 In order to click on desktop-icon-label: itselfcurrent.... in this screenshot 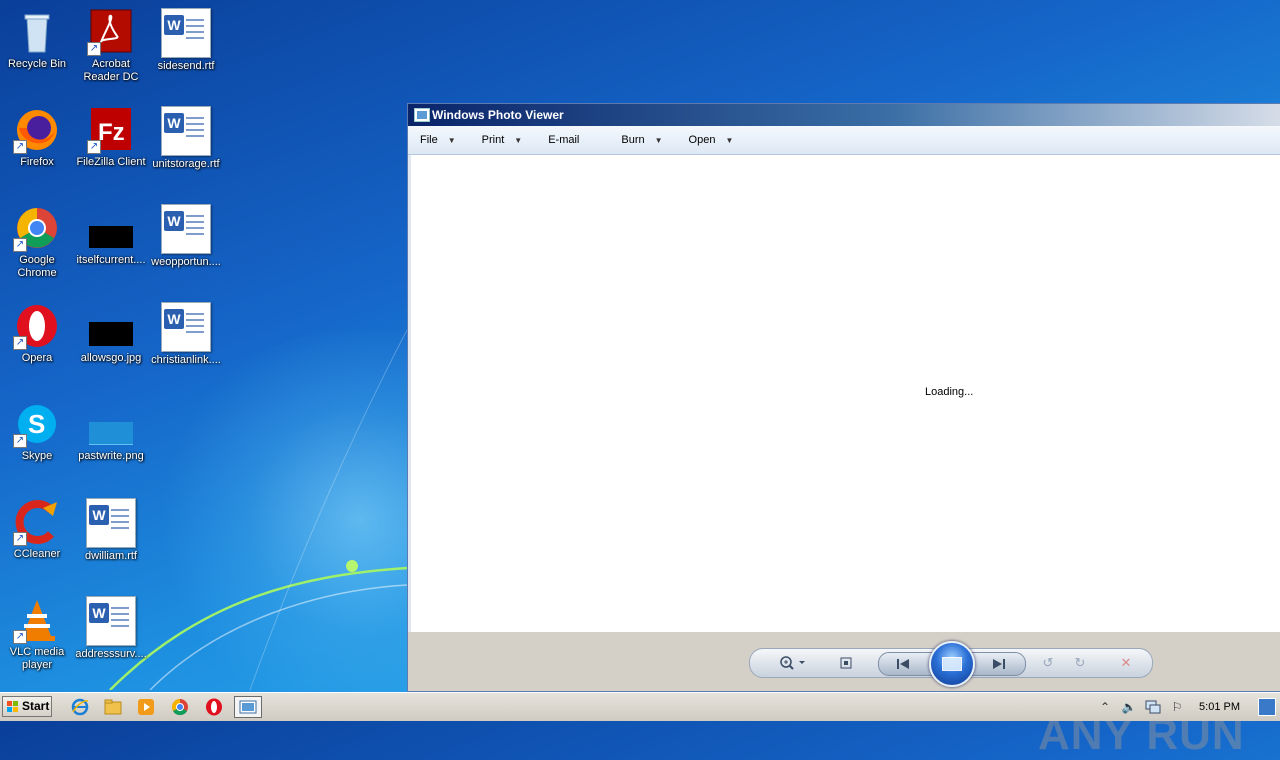, I will do `click(111, 260)`.